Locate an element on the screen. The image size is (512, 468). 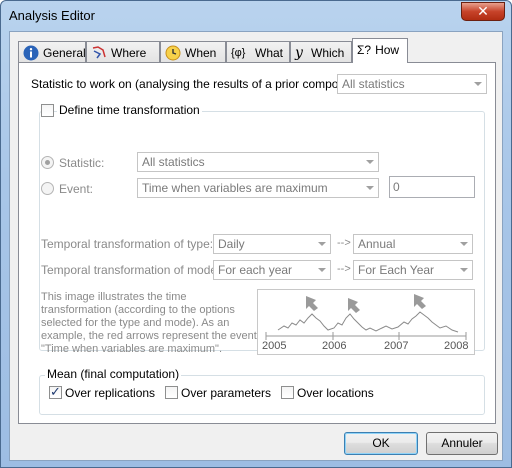
tt-statistic-select: All statistics is located at coordinates (258, 162).